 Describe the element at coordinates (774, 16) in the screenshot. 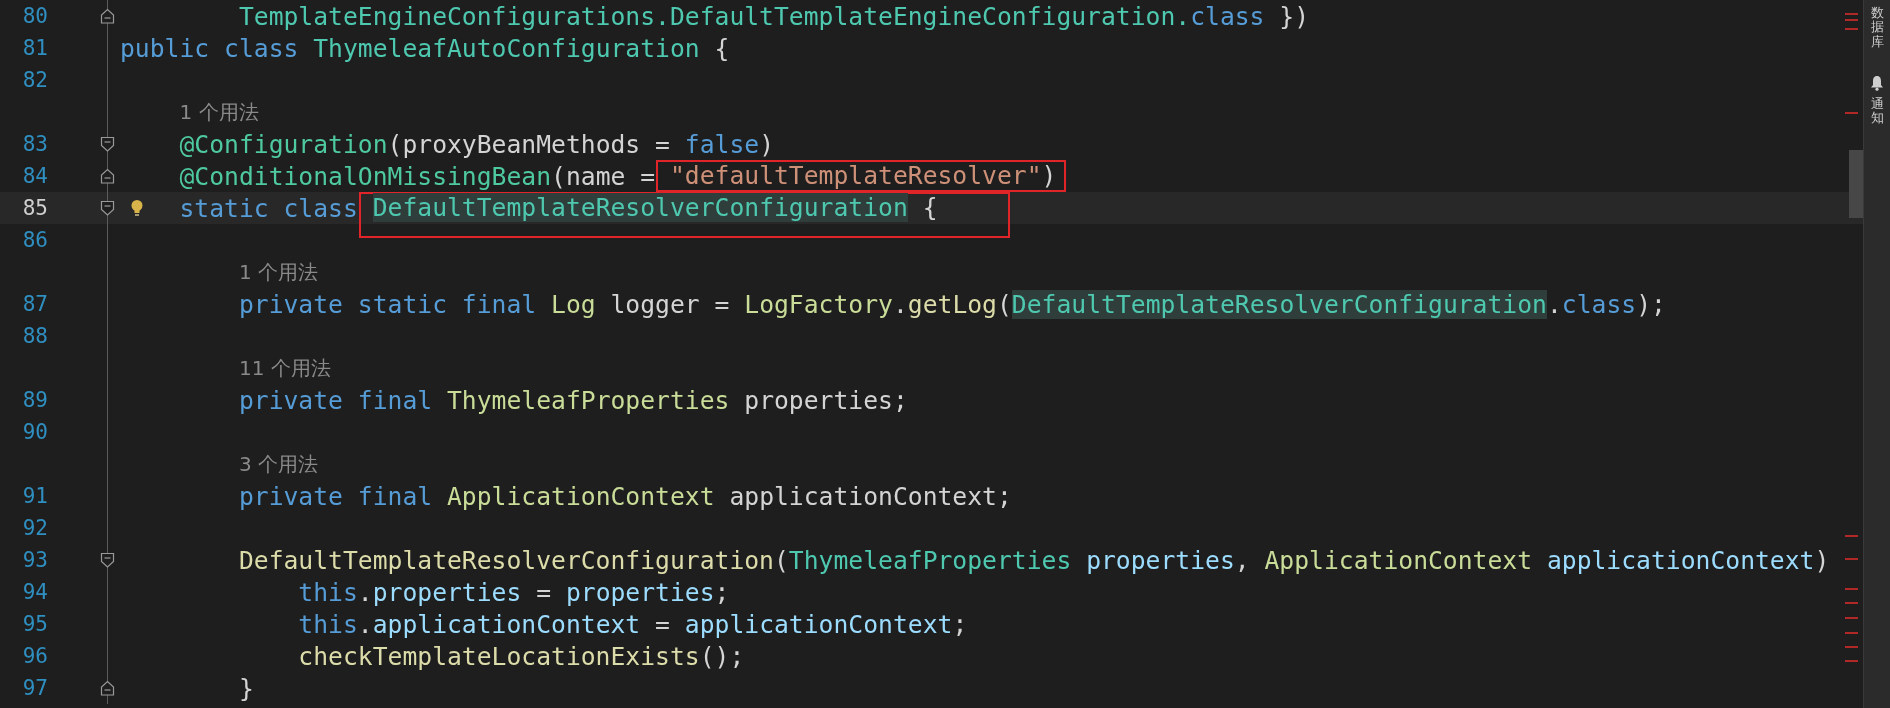

I see `code-text: TemplateEngineConfigurations.DefaultTemplateEngineConfiguration.class })` at that location.